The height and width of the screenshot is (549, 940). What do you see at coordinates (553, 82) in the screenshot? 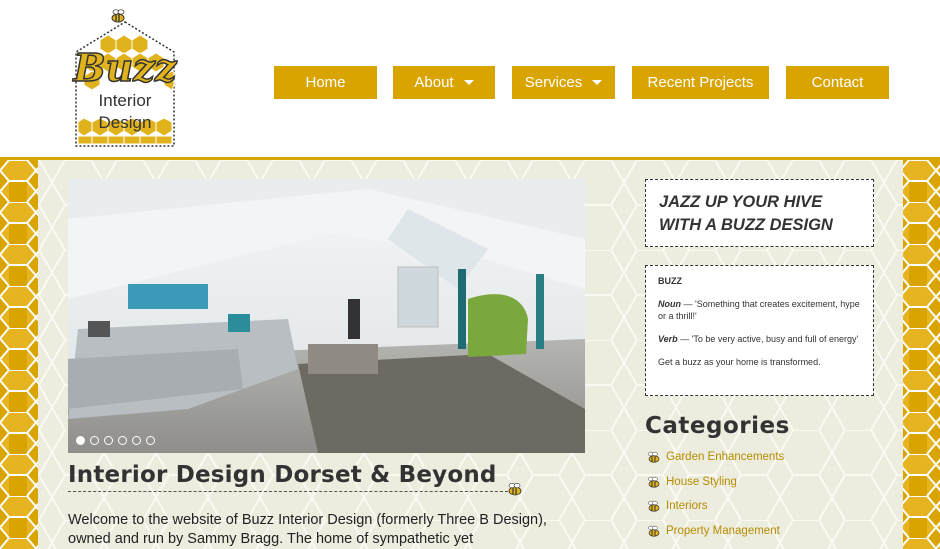
I see `nav-services-label: Services` at bounding box center [553, 82].